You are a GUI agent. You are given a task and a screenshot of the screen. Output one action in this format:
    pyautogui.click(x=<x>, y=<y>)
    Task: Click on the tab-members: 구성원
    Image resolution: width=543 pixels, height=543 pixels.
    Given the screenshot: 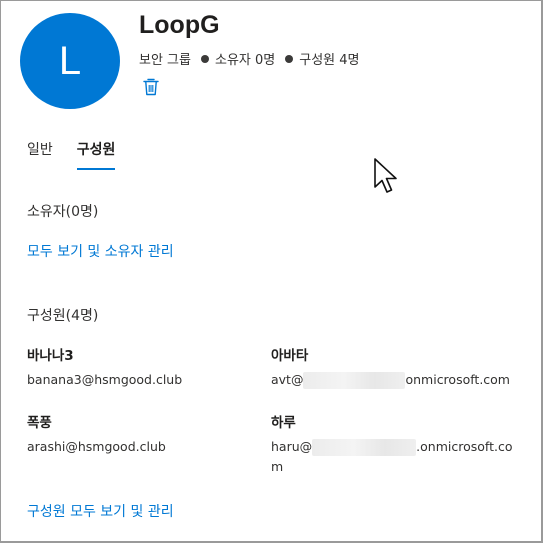 What is the action you would take?
    pyautogui.click(x=96, y=154)
    